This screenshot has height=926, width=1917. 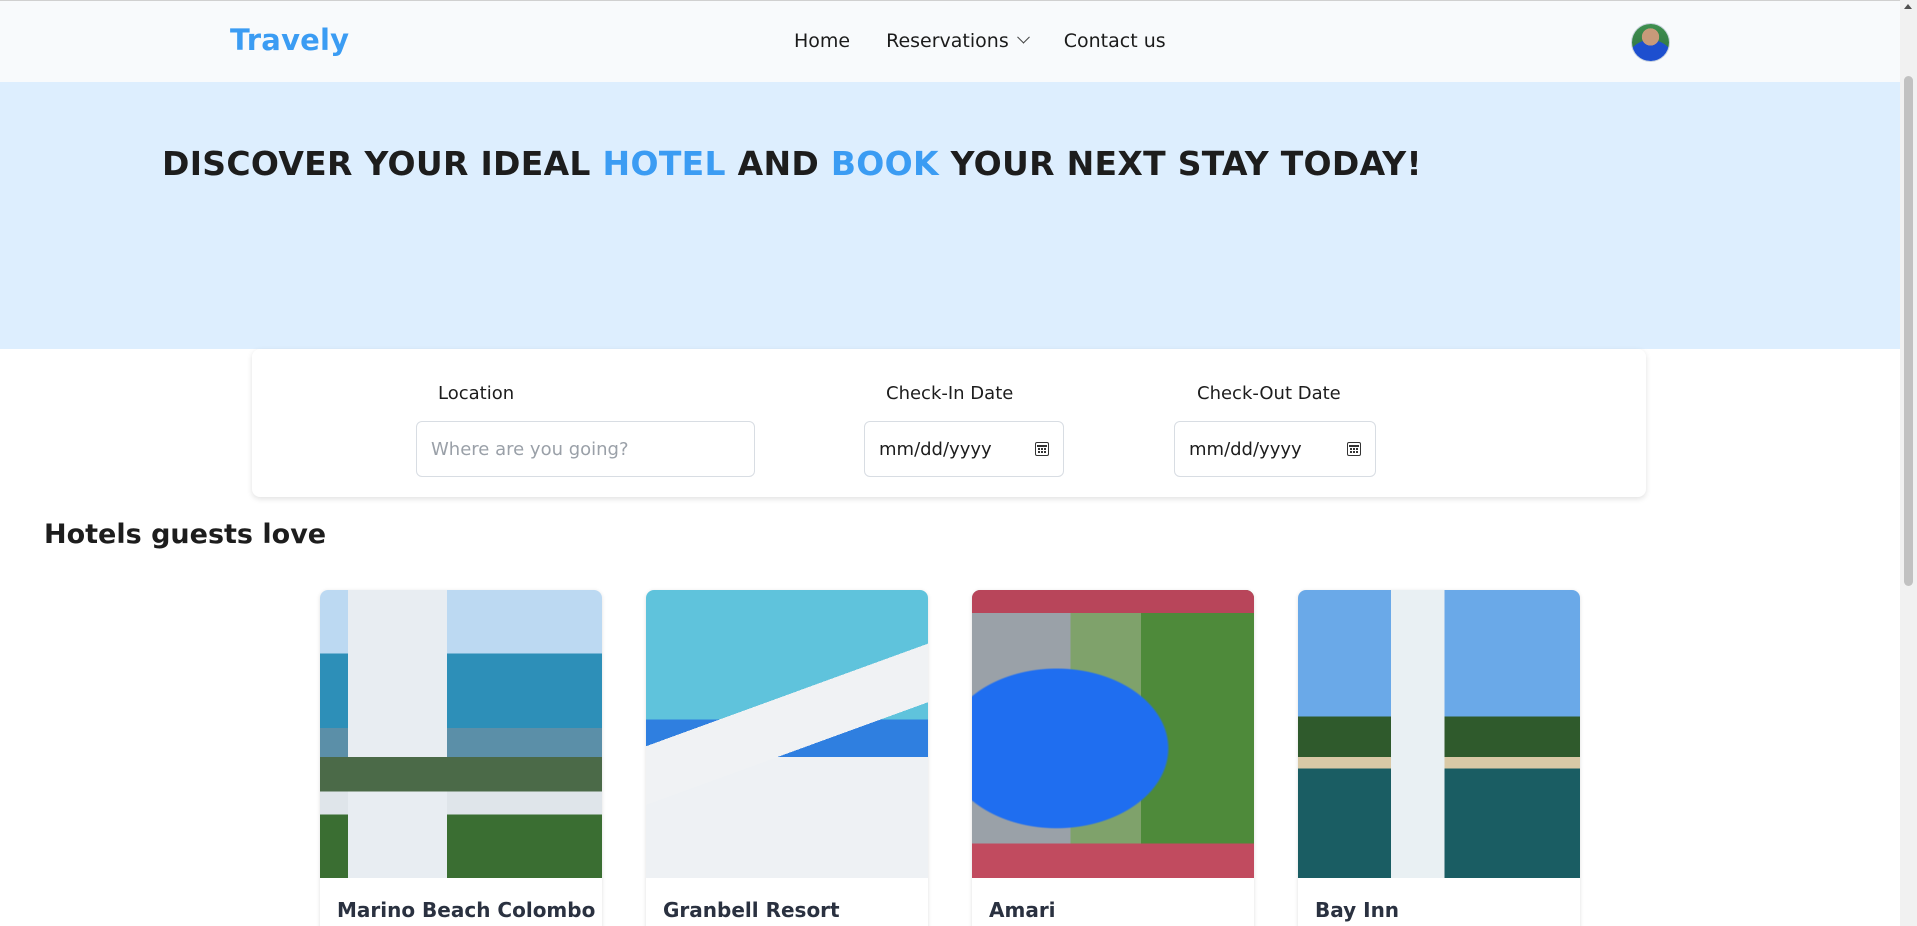 What do you see at coordinates (822, 41) in the screenshot?
I see `nav-item-home: Home` at bounding box center [822, 41].